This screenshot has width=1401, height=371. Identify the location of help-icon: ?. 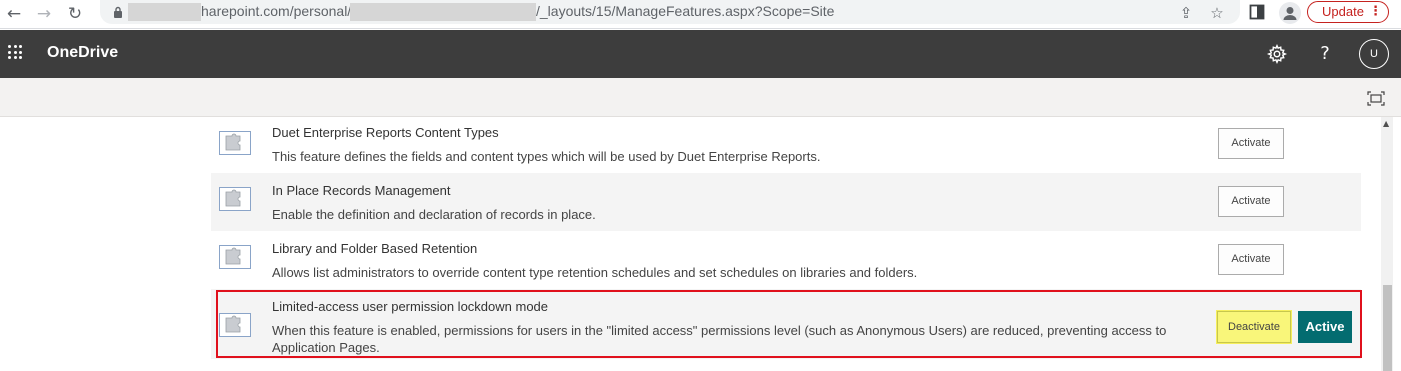
(1325, 54).